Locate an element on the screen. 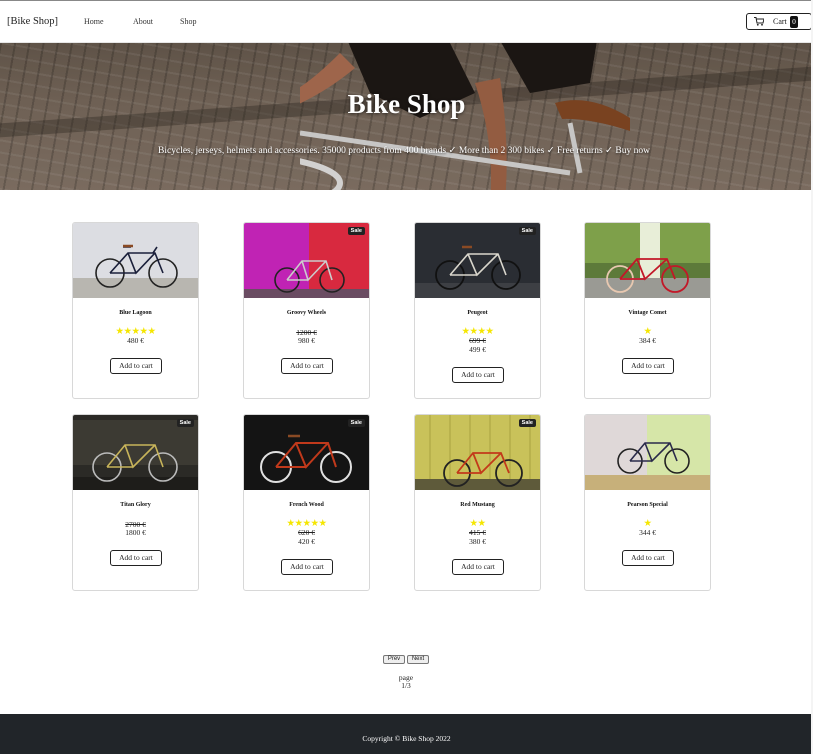  navbar: [Bike Shop] Home About Shop Cart 0 is located at coordinates (406, 22).